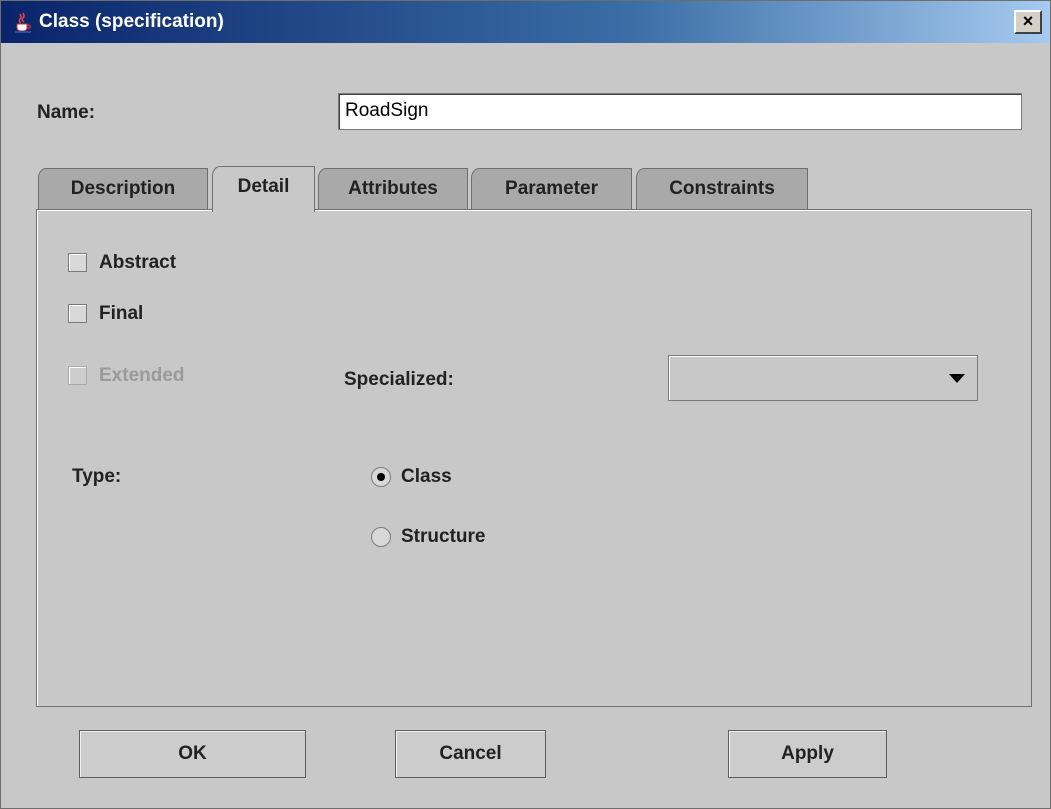 This screenshot has height=809, width=1051. What do you see at coordinates (97, 476) in the screenshot?
I see `type-label: Type:` at bounding box center [97, 476].